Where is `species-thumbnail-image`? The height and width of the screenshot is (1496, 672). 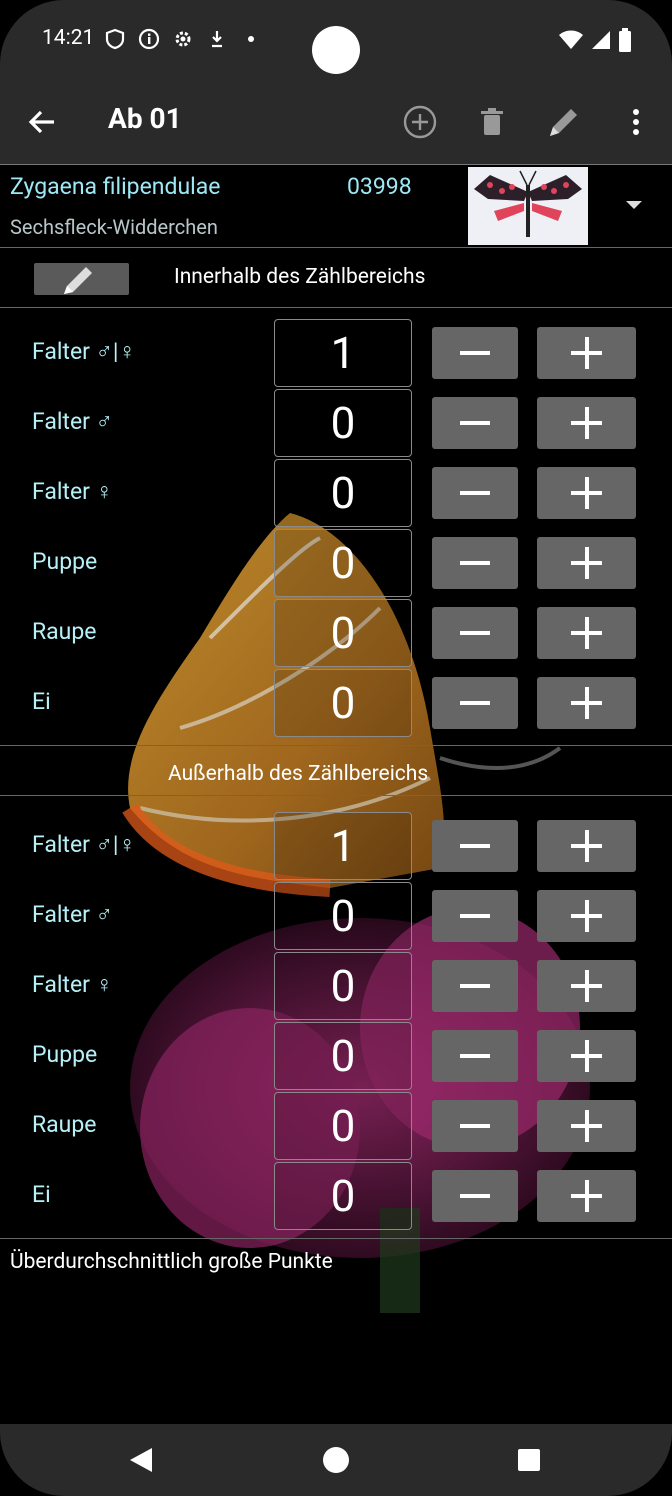
species-thumbnail-image is located at coordinates (528, 206).